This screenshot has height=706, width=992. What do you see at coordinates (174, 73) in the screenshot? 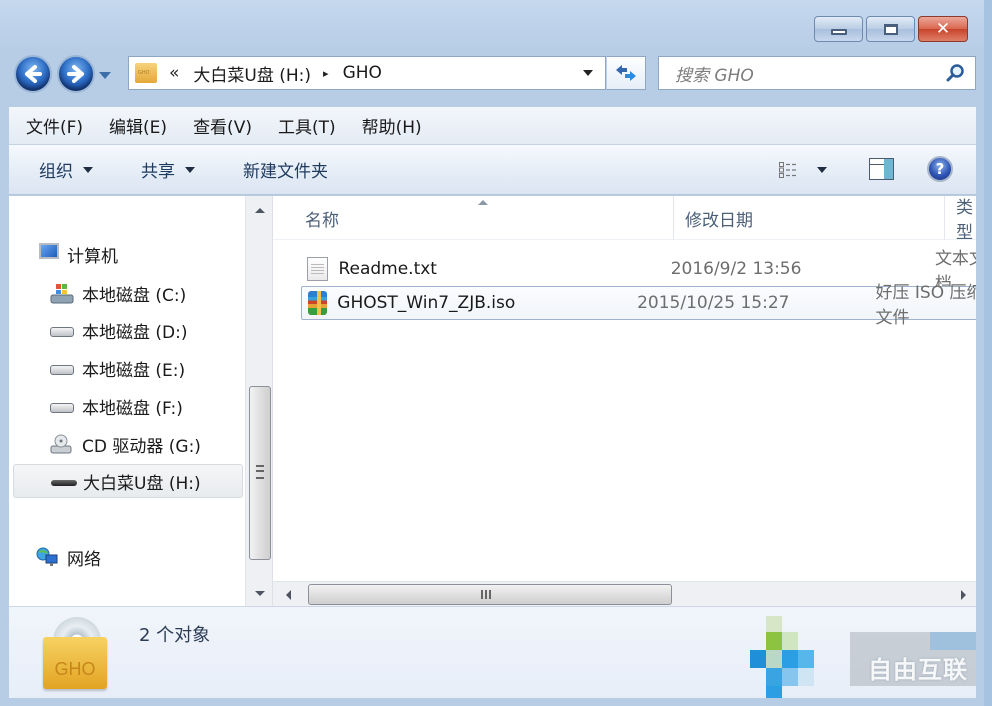
I see `breadcrumb-overflow: «` at bounding box center [174, 73].